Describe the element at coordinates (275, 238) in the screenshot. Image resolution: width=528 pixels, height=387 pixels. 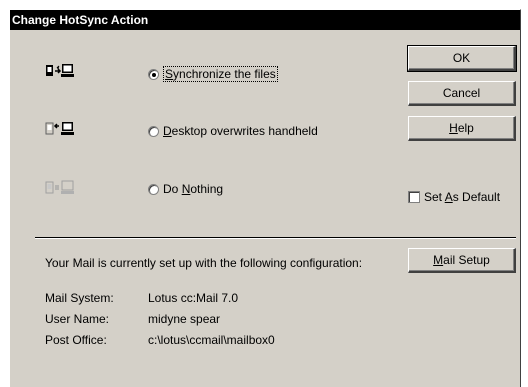
I see `separator` at that location.